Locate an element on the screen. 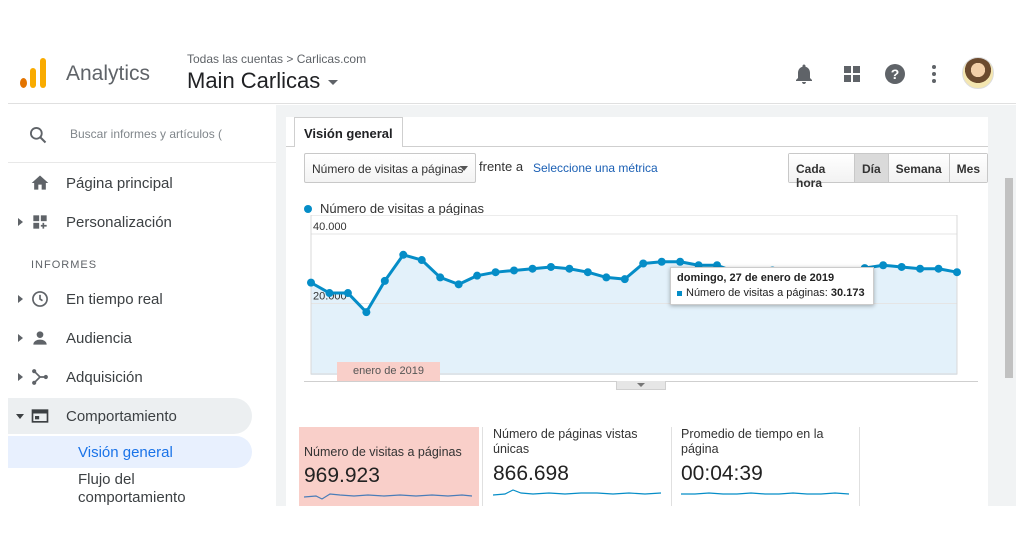 This screenshot has height=548, width=1024. scorecard-avg-time: Promedio de tiempo en la página 00:04:39 is located at coordinates (768, 466).